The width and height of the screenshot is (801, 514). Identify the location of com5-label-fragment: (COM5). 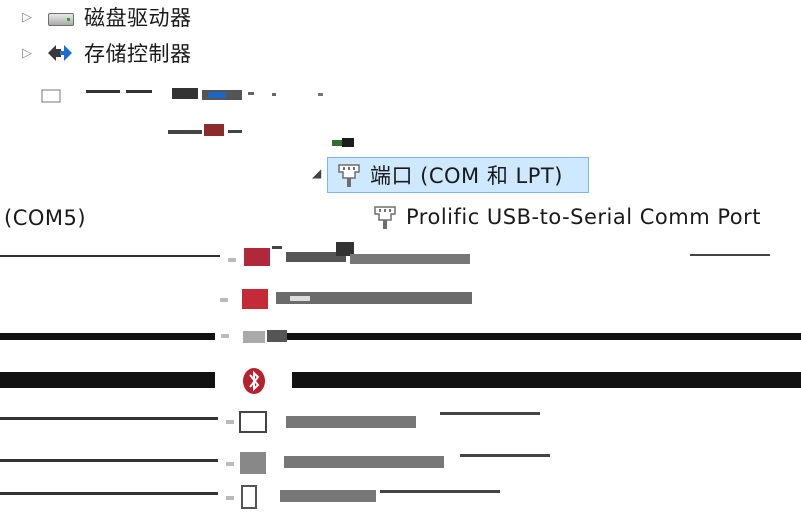
(45, 218).